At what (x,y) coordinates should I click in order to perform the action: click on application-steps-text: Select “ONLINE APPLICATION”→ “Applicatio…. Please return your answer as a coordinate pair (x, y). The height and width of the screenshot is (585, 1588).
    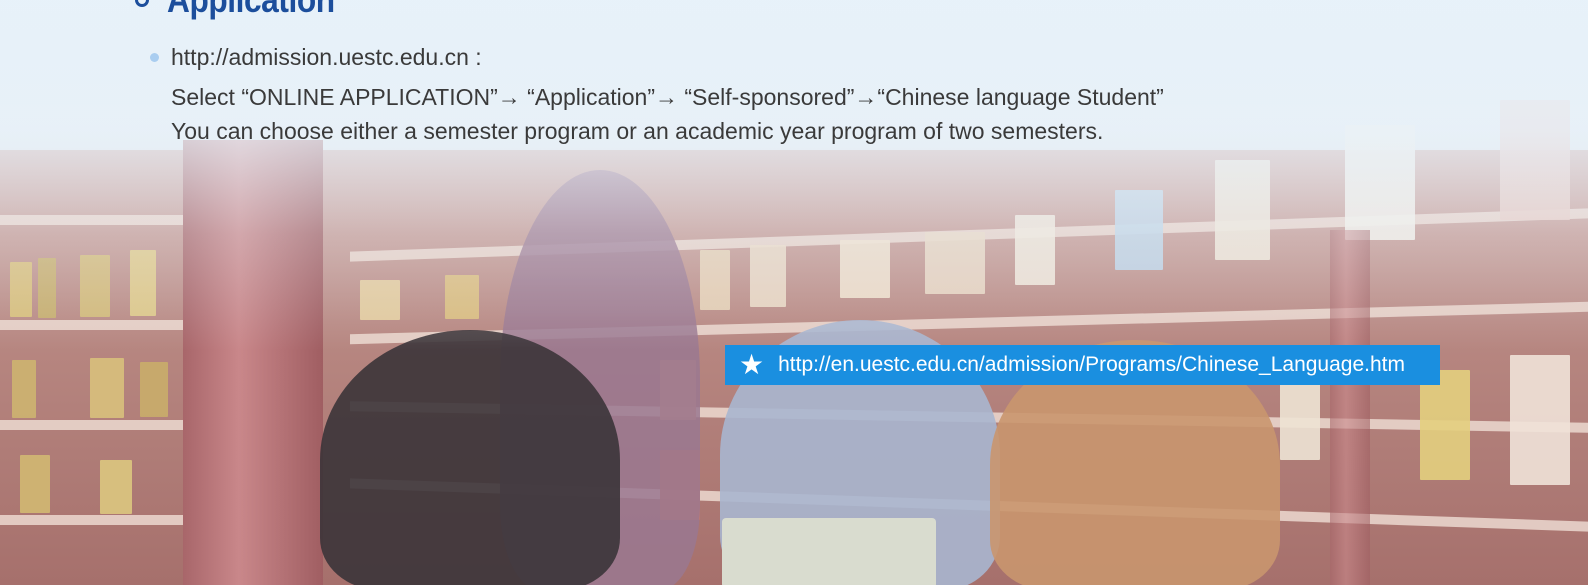
    Looking at the image, I should click on (667, 97).